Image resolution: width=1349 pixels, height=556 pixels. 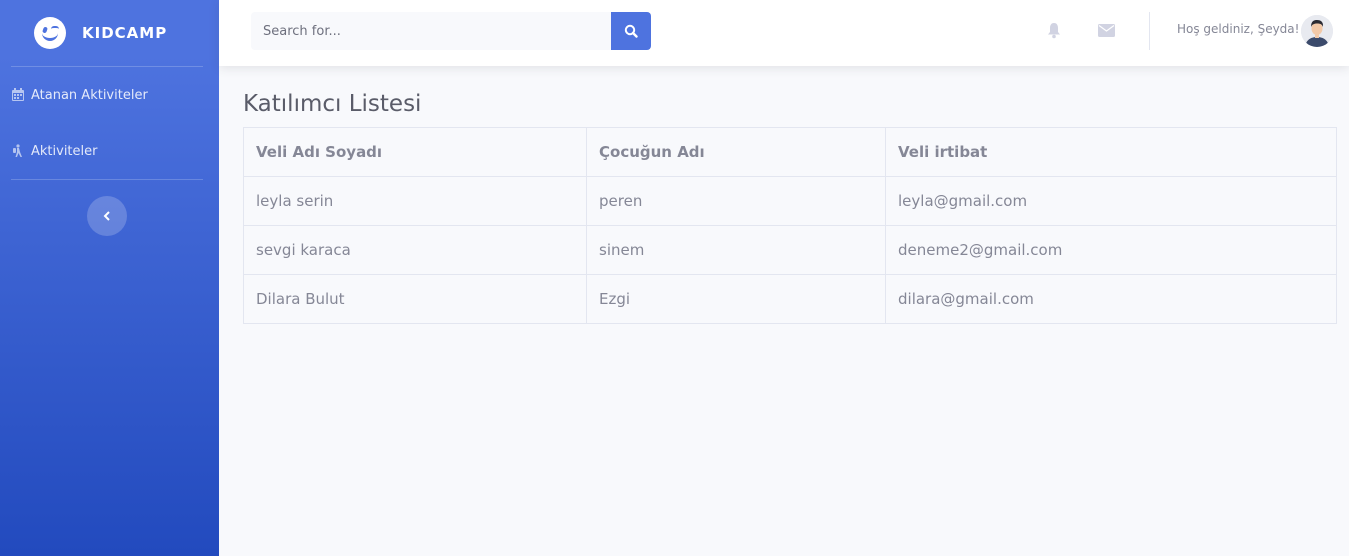 I want to click on table-cell: Dilara Bulut, so click(x=415, y=299).